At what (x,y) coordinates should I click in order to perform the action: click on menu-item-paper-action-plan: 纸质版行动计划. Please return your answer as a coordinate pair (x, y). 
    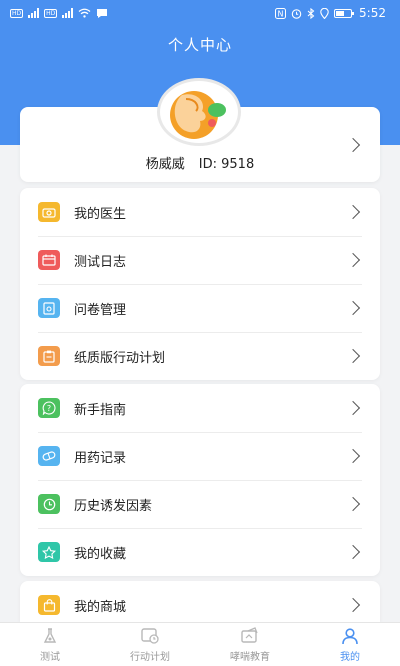
    Looking at the image, I should click on (200, 356).